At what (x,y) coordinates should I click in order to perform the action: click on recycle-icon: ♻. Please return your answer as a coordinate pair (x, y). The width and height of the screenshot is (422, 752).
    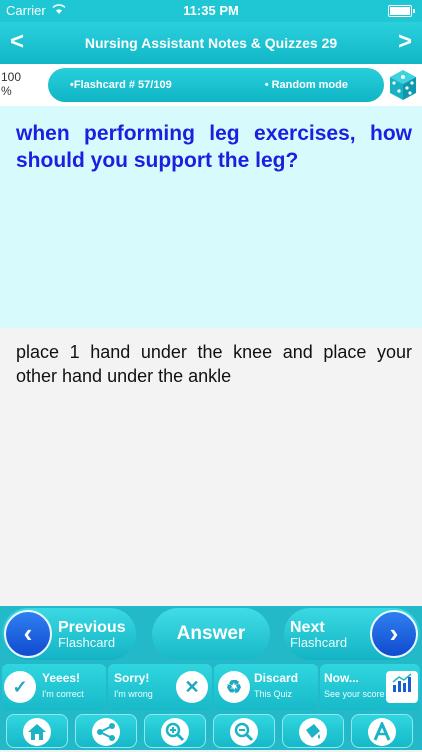
    Looking at the image, I should click on (234, 687).